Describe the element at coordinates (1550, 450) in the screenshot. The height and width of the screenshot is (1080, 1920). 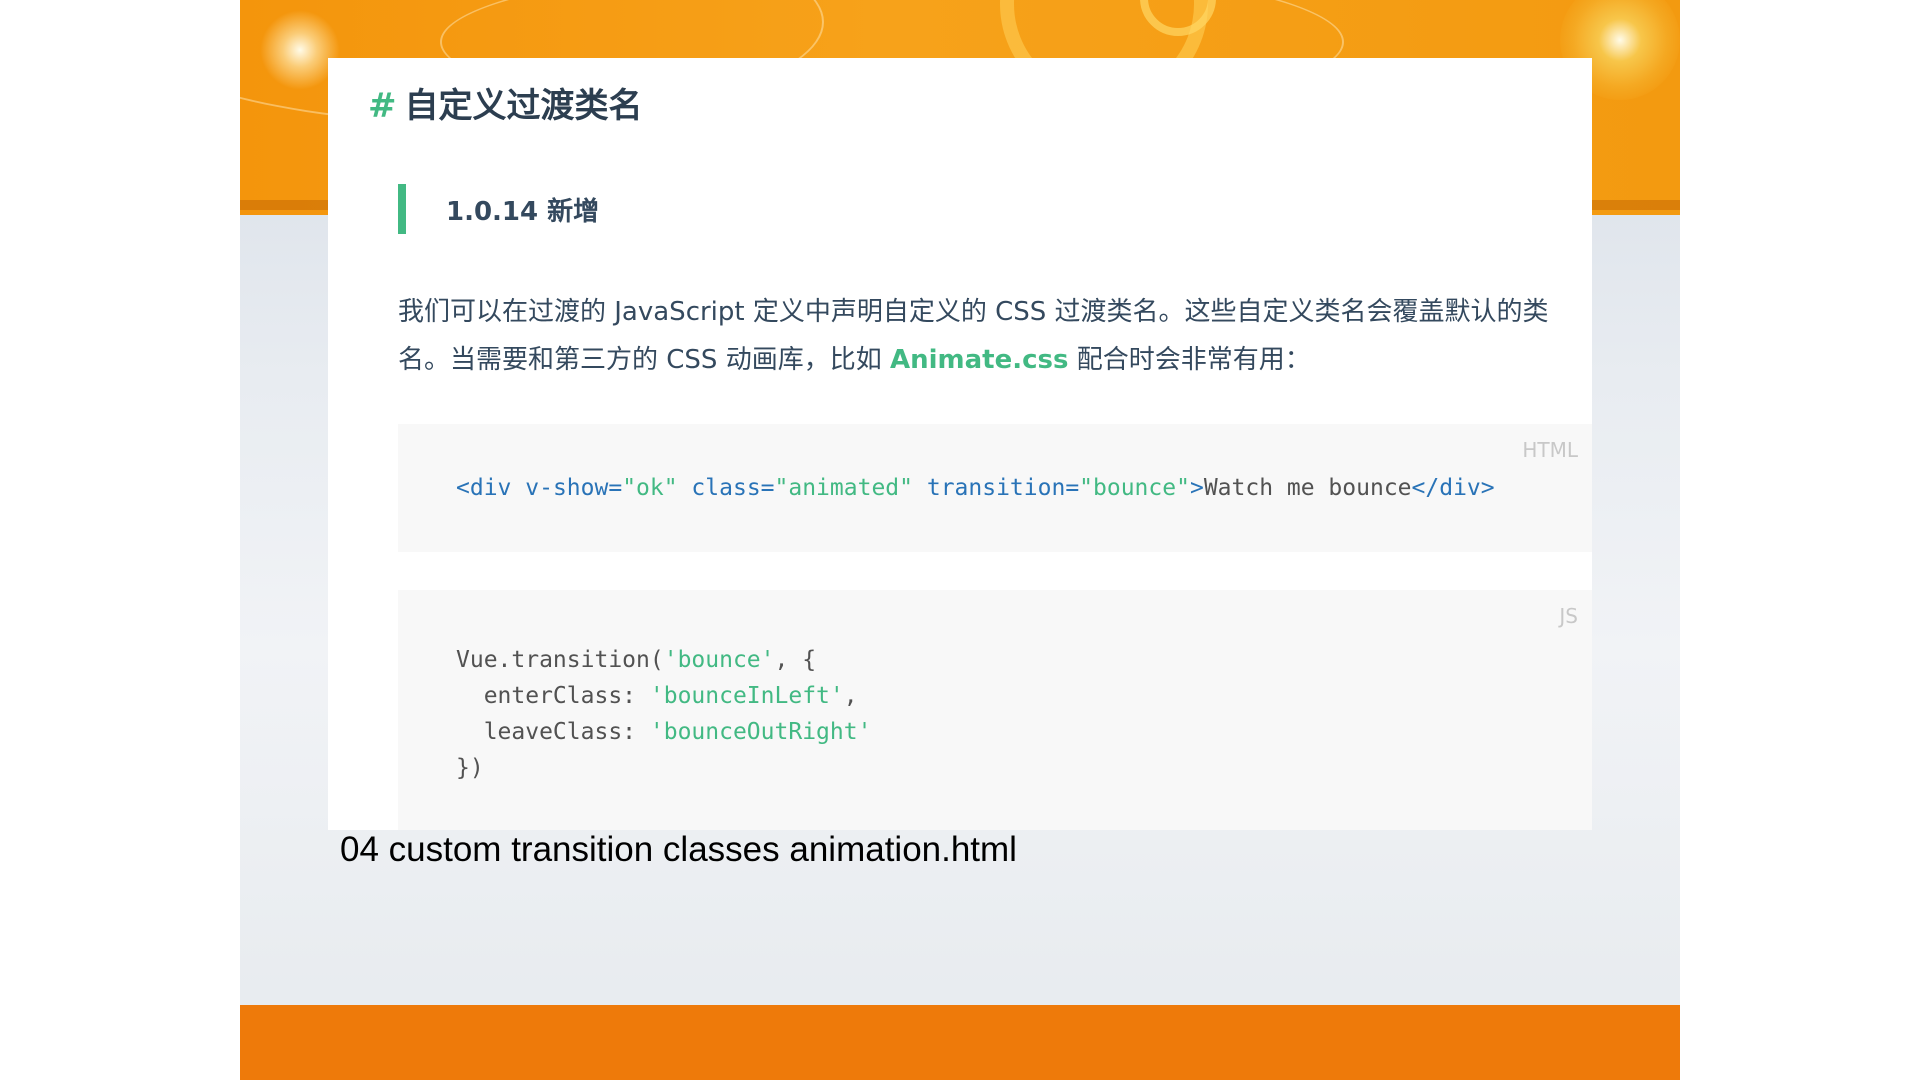
I see `code-language-label: HTML` at that location.